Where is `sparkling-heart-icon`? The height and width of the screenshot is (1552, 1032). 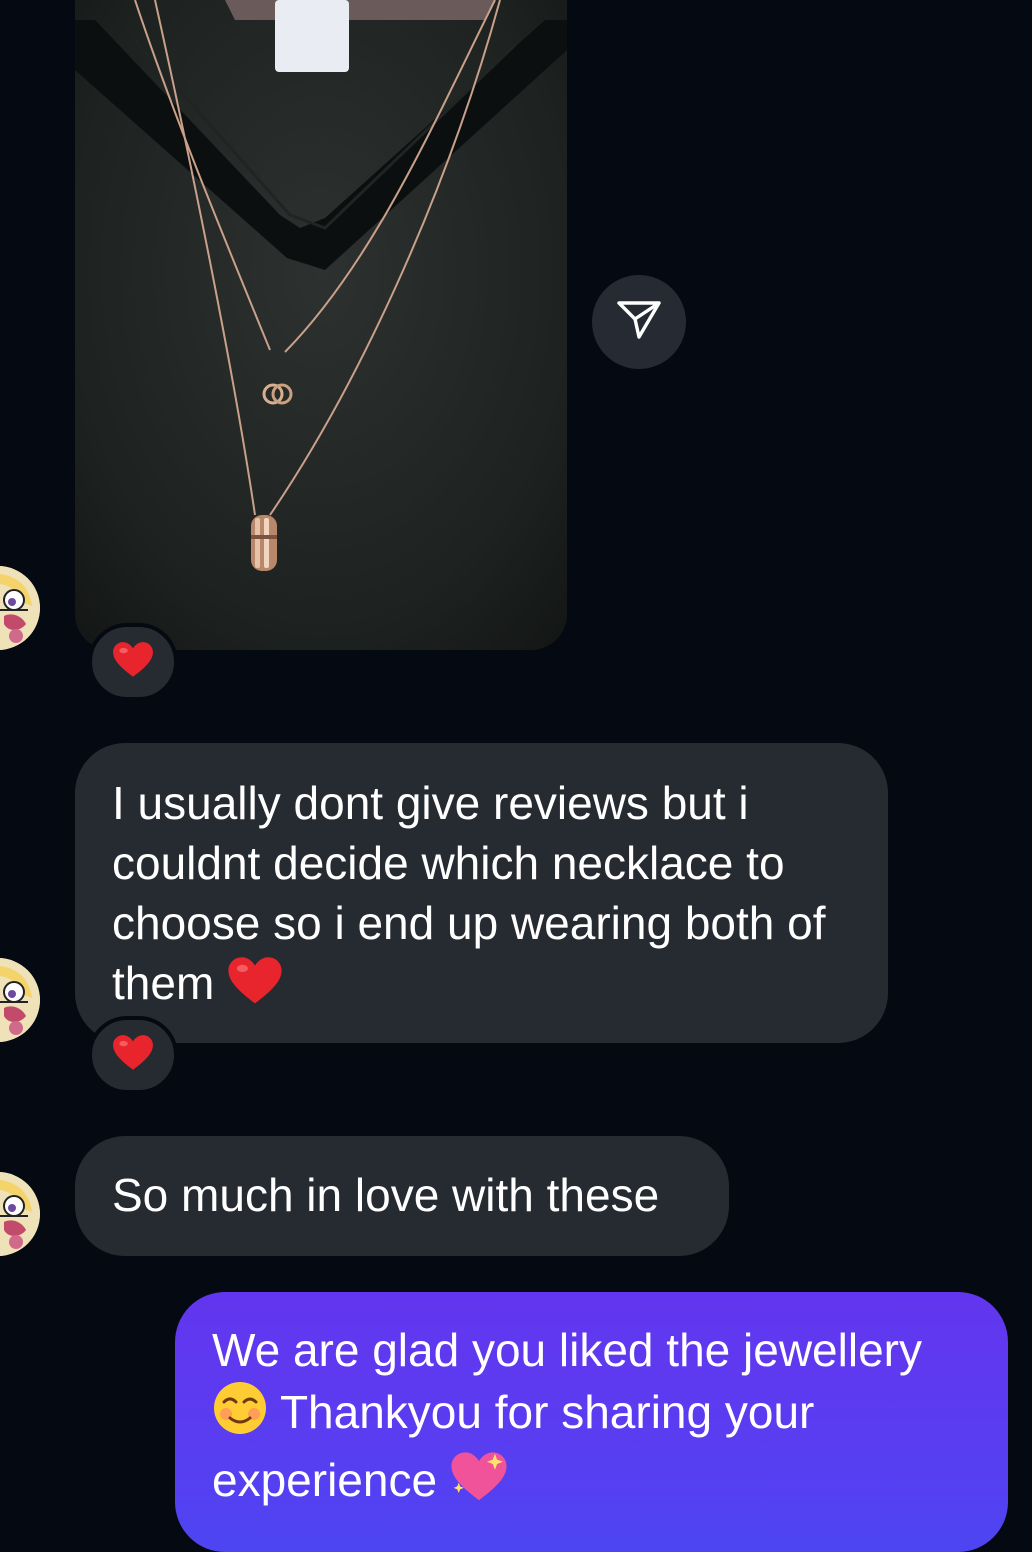 sparkling-heart-icon is located at coordinates (479, 1484).